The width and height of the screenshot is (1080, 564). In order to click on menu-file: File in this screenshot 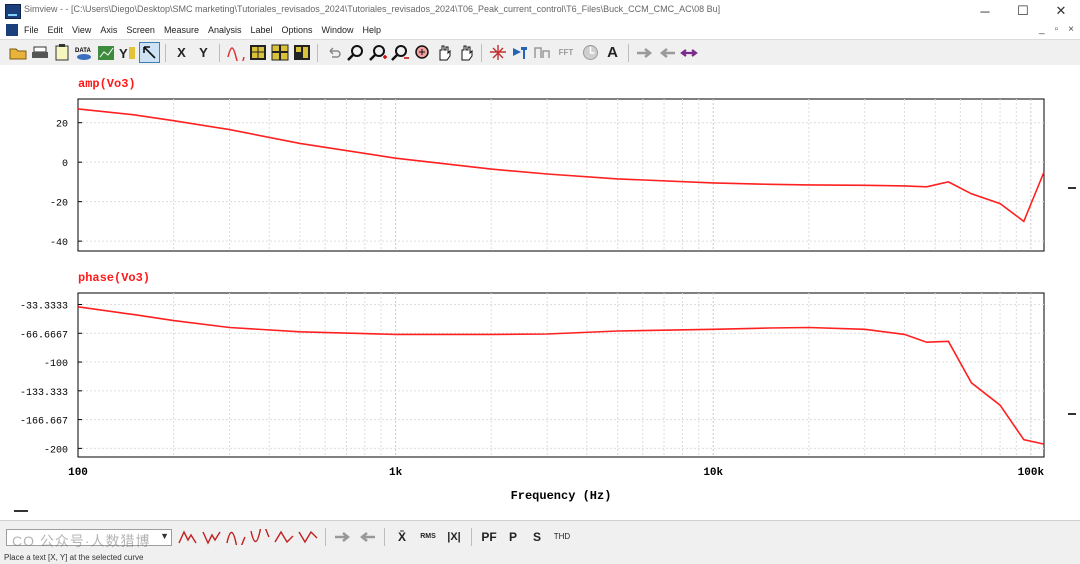, I will do `click(31, 30)`.